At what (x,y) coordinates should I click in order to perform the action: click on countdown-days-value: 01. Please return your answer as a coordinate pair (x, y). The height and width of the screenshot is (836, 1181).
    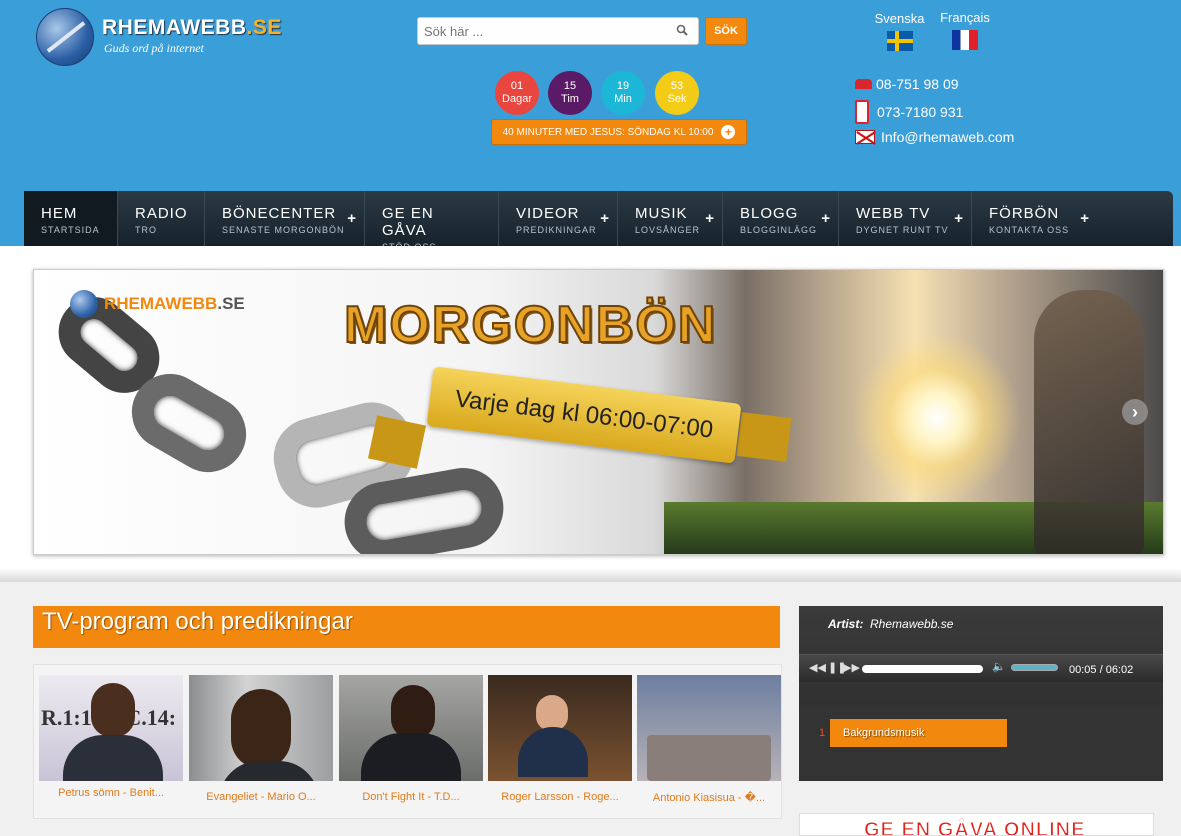
    Looking at the image, I should click on (517, 86).